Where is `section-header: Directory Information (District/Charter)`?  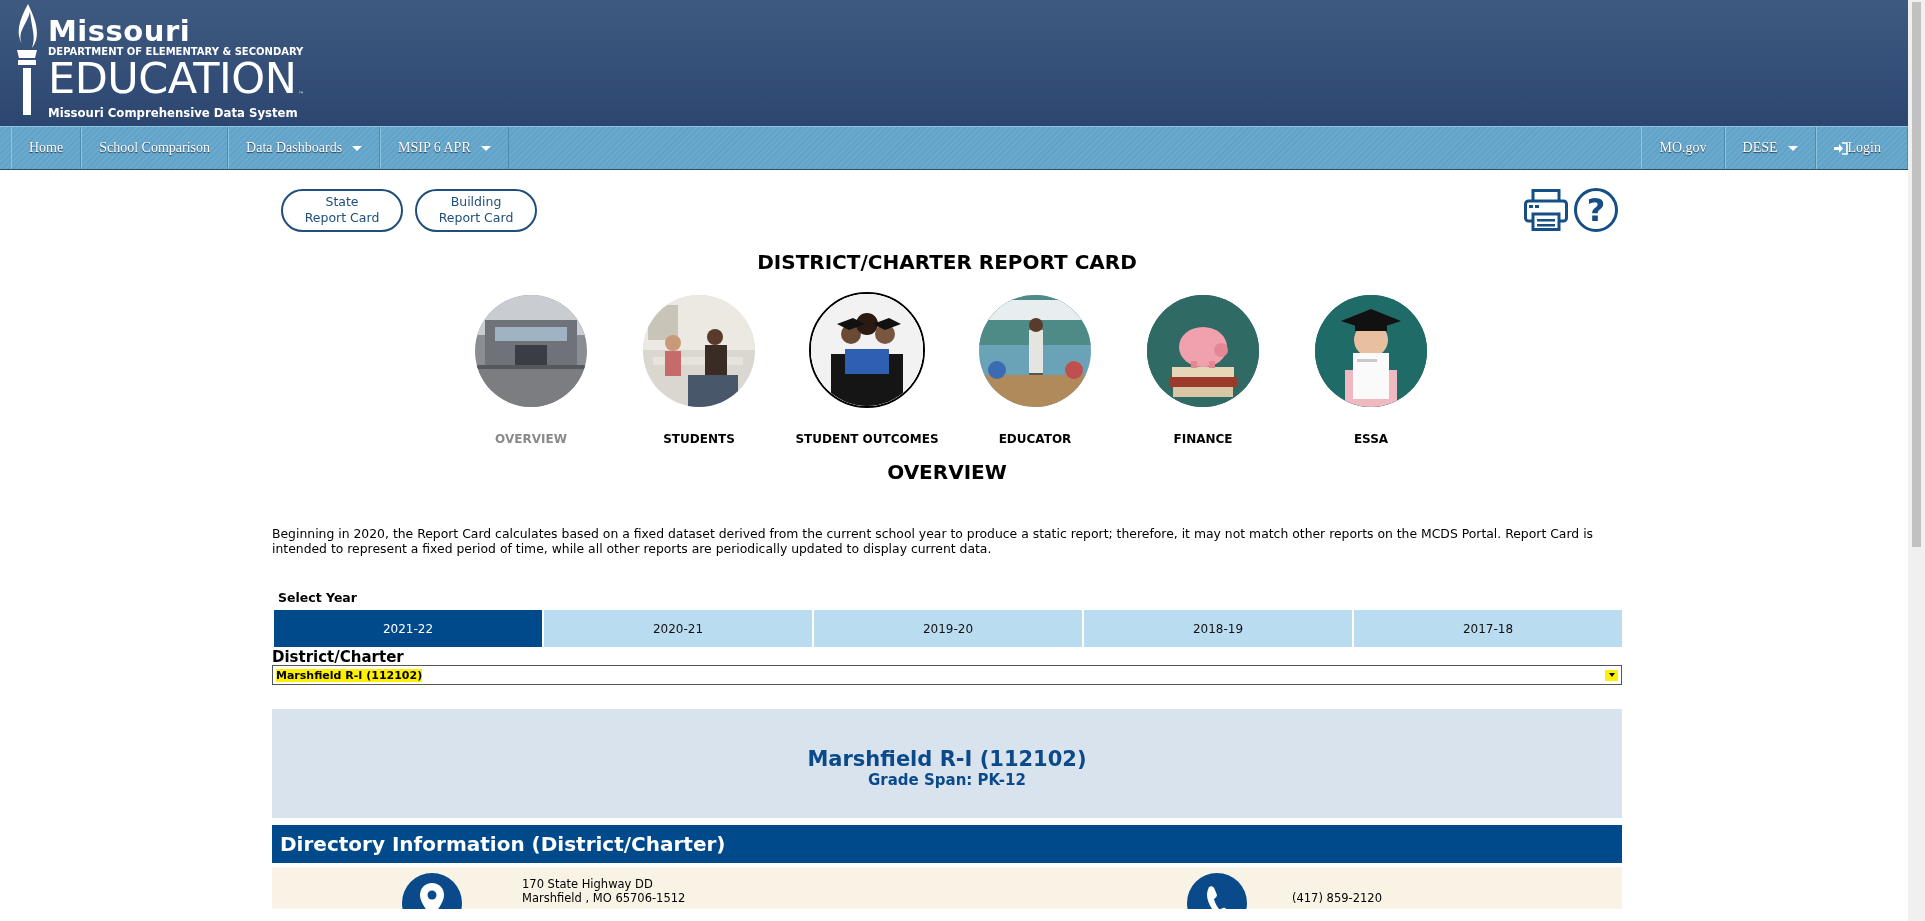 section-header: Directory Information (District/Charter) is located at coordinates (947, 844).